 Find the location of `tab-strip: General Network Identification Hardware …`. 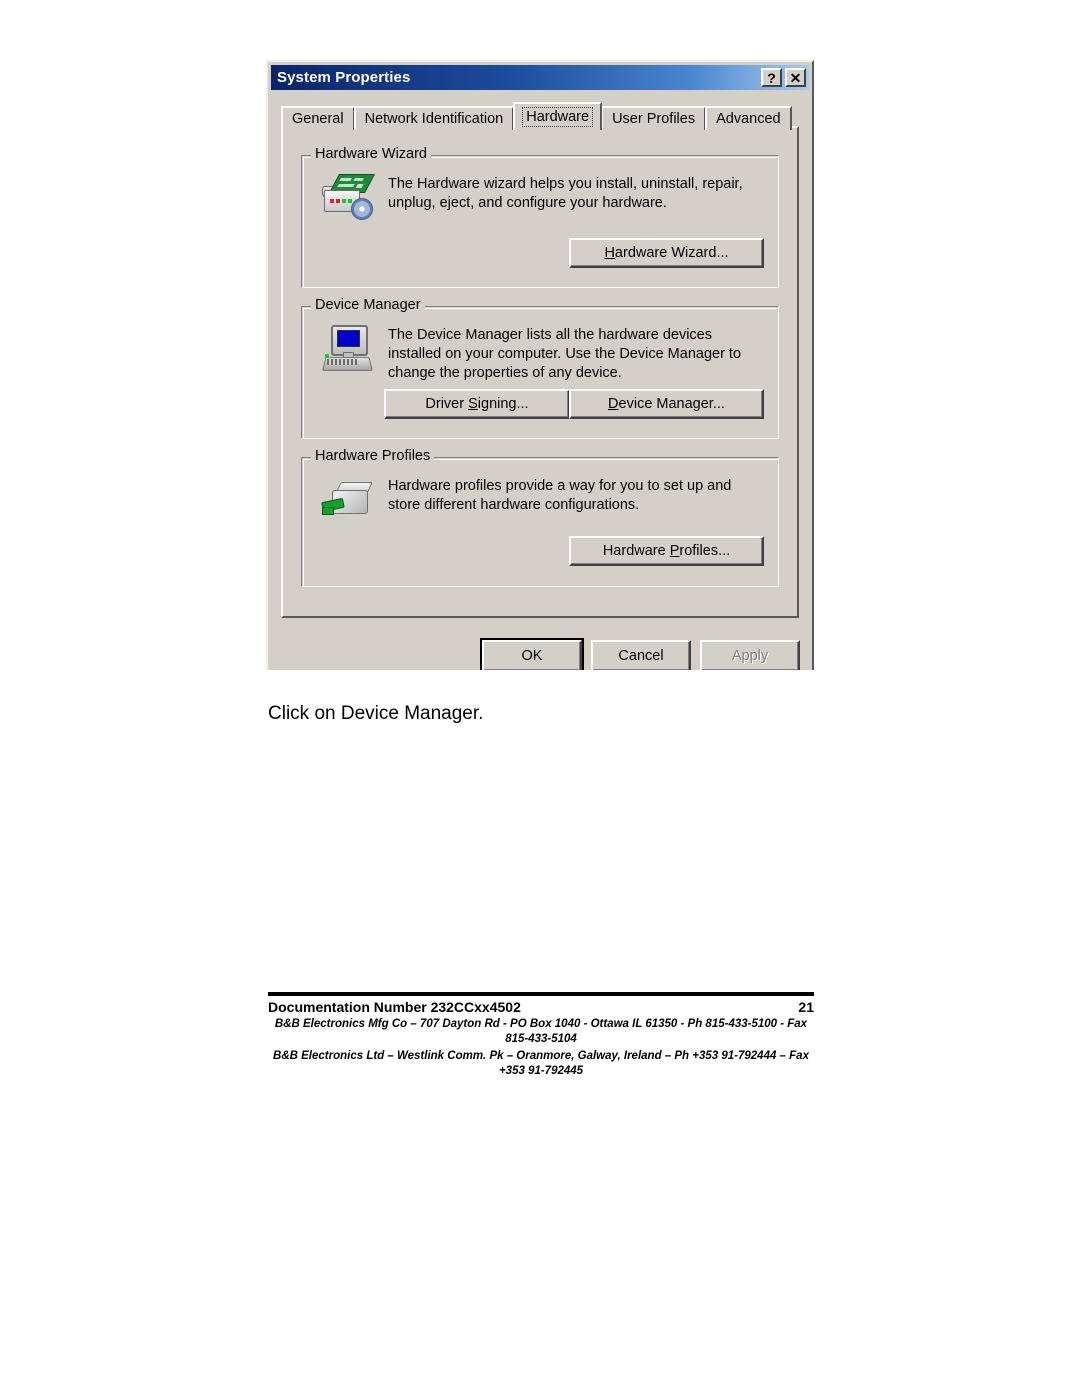

tab-strip: General Network Identification Hardware … is located at coordinates (540, 116).